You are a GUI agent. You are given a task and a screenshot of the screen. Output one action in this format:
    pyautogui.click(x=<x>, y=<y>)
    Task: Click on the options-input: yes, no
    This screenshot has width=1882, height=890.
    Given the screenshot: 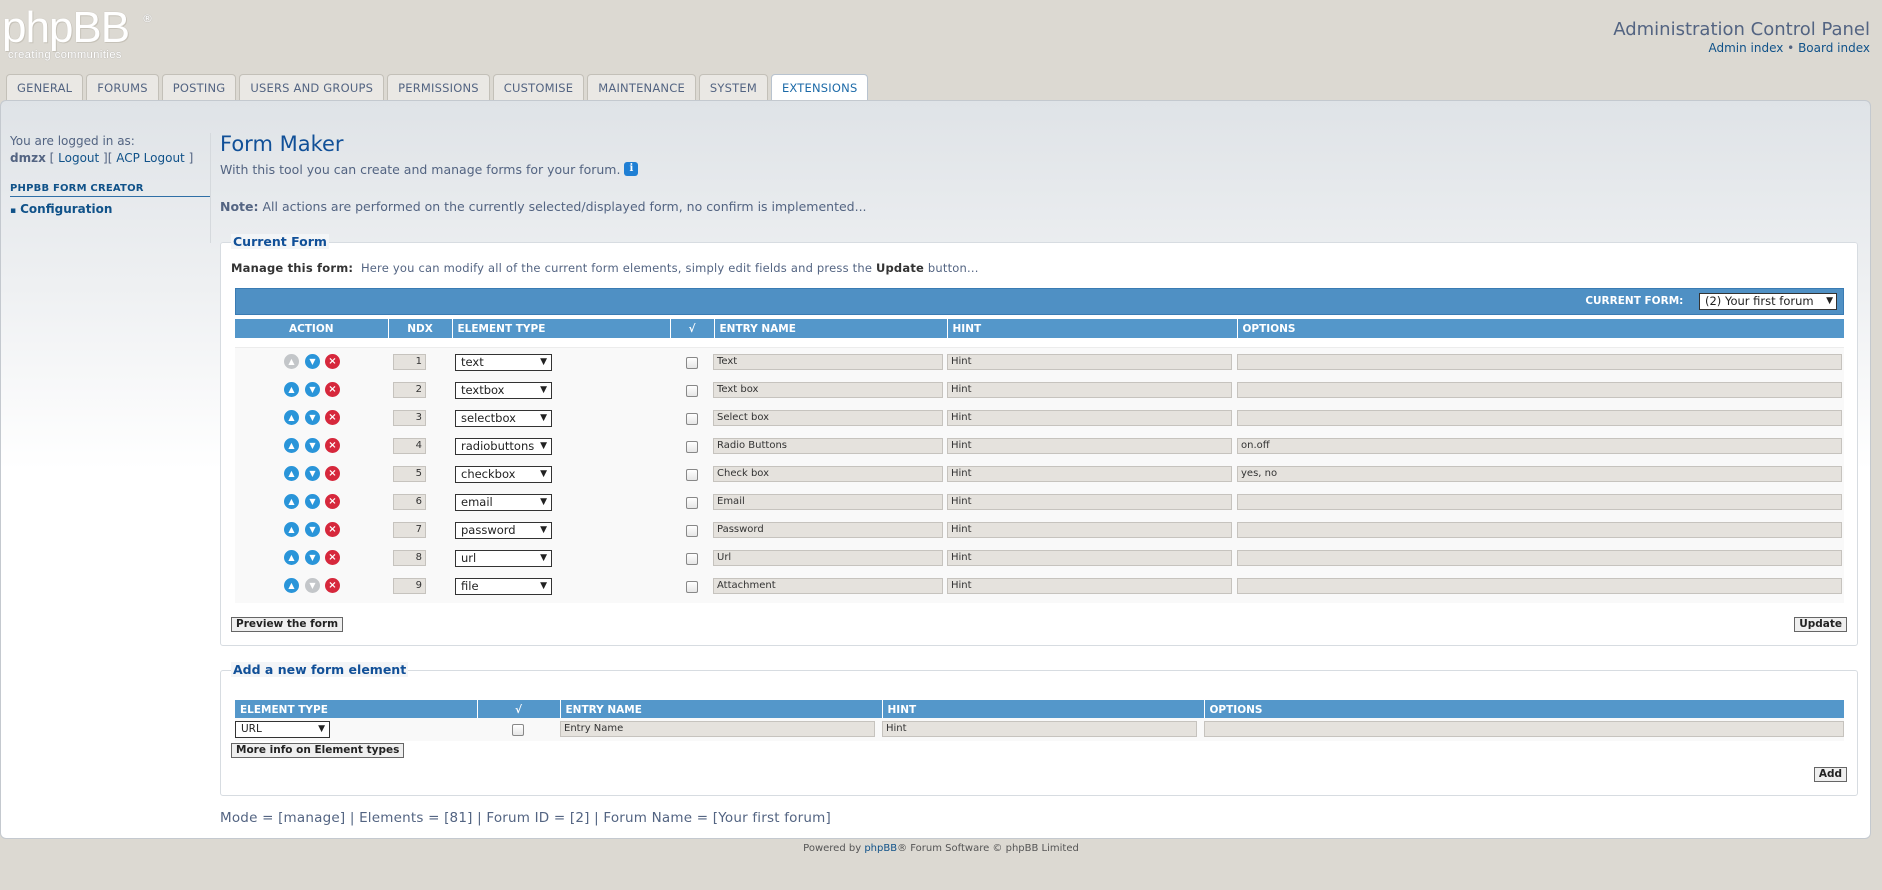 What is the action you would take?
    pyautogui.click(x=1539, y=474)
    